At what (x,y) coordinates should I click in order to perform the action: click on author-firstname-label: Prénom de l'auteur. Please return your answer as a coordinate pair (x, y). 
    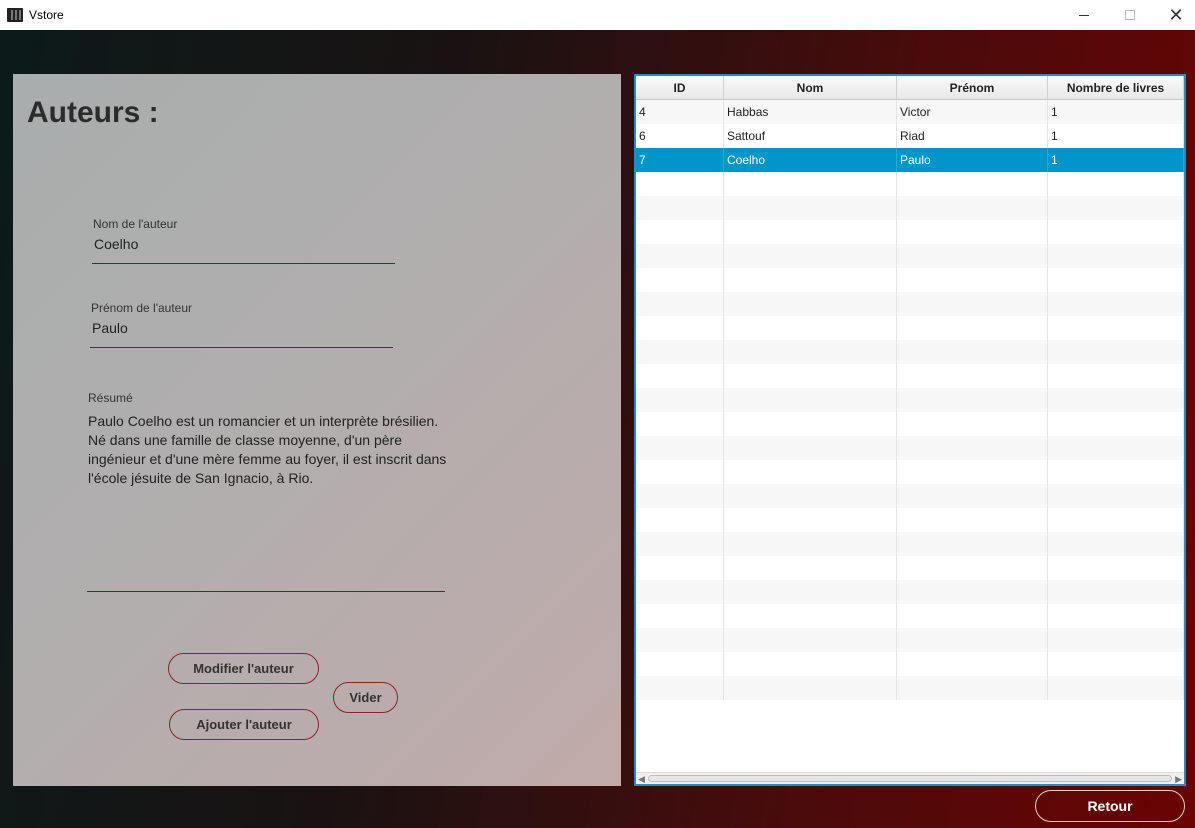
    Looking at the image, I should click on (142, 308).